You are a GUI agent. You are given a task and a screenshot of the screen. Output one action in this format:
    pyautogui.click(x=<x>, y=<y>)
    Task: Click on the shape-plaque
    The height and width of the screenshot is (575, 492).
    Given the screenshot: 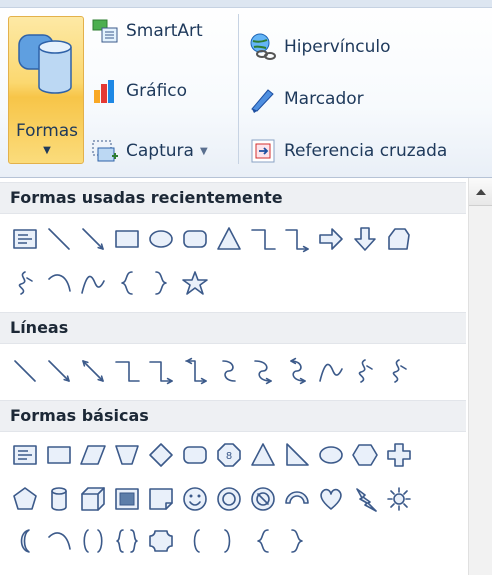 What is the action you would take?
    pyautogui.click(x=161, y=541)
    